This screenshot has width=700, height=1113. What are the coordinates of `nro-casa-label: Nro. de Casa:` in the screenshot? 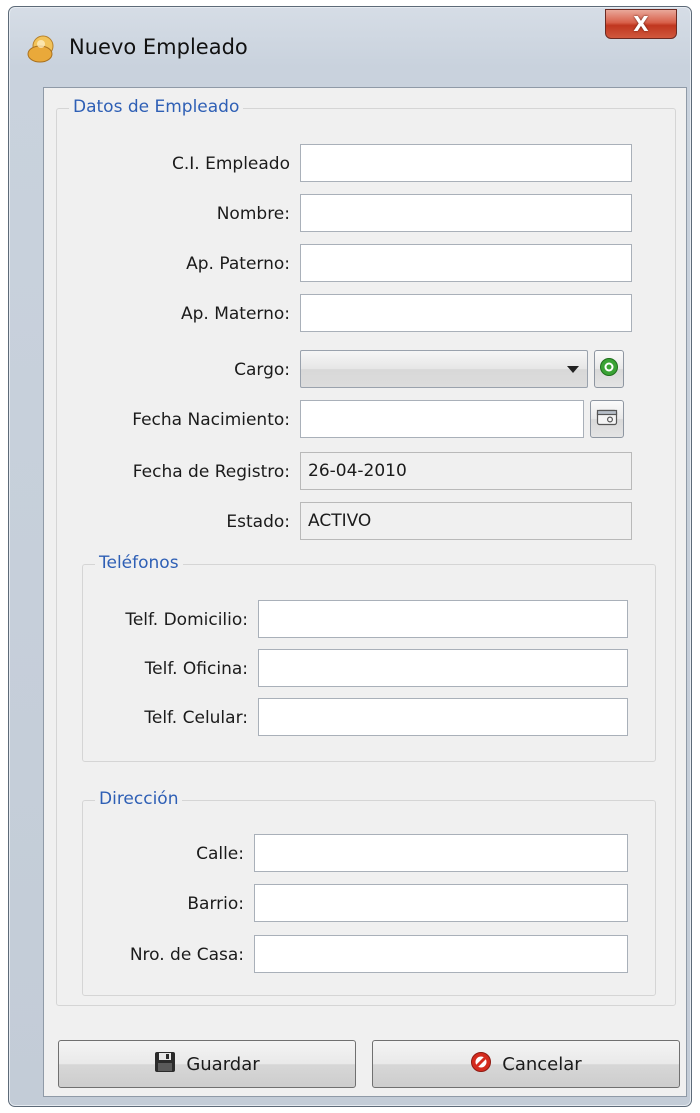 It's located at (186, 955).